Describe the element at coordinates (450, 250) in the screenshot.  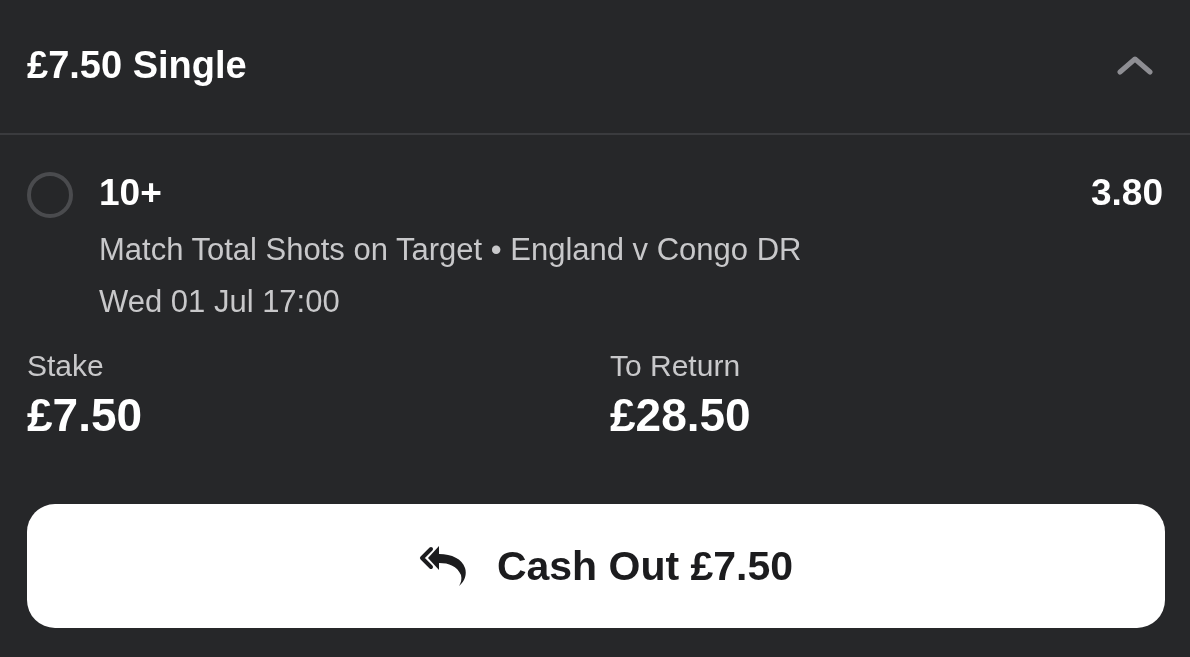
I see `market-description: Match Total Shots on Target • England v Congo DR` at that location.